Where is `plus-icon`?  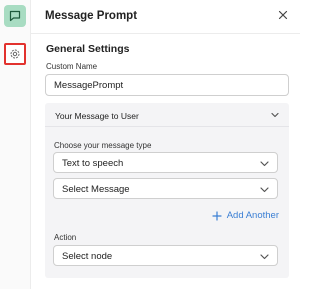
plus-icon is located at coordinates (217, 215).